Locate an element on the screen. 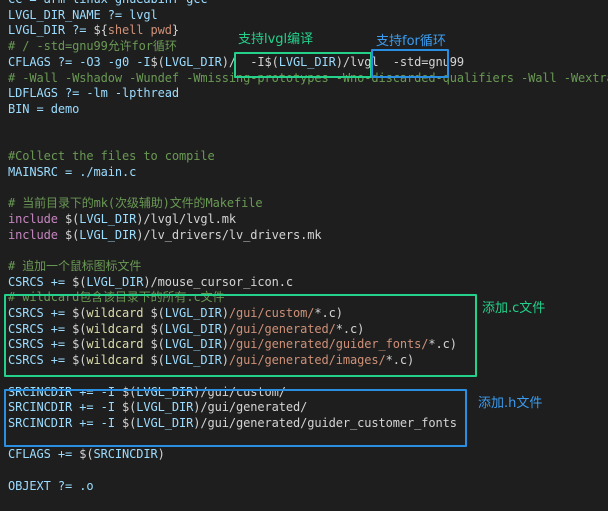 This screenshot has width=608, height=511. code-token: OBJEXT ?= .o is located at coordinates (51, 485).